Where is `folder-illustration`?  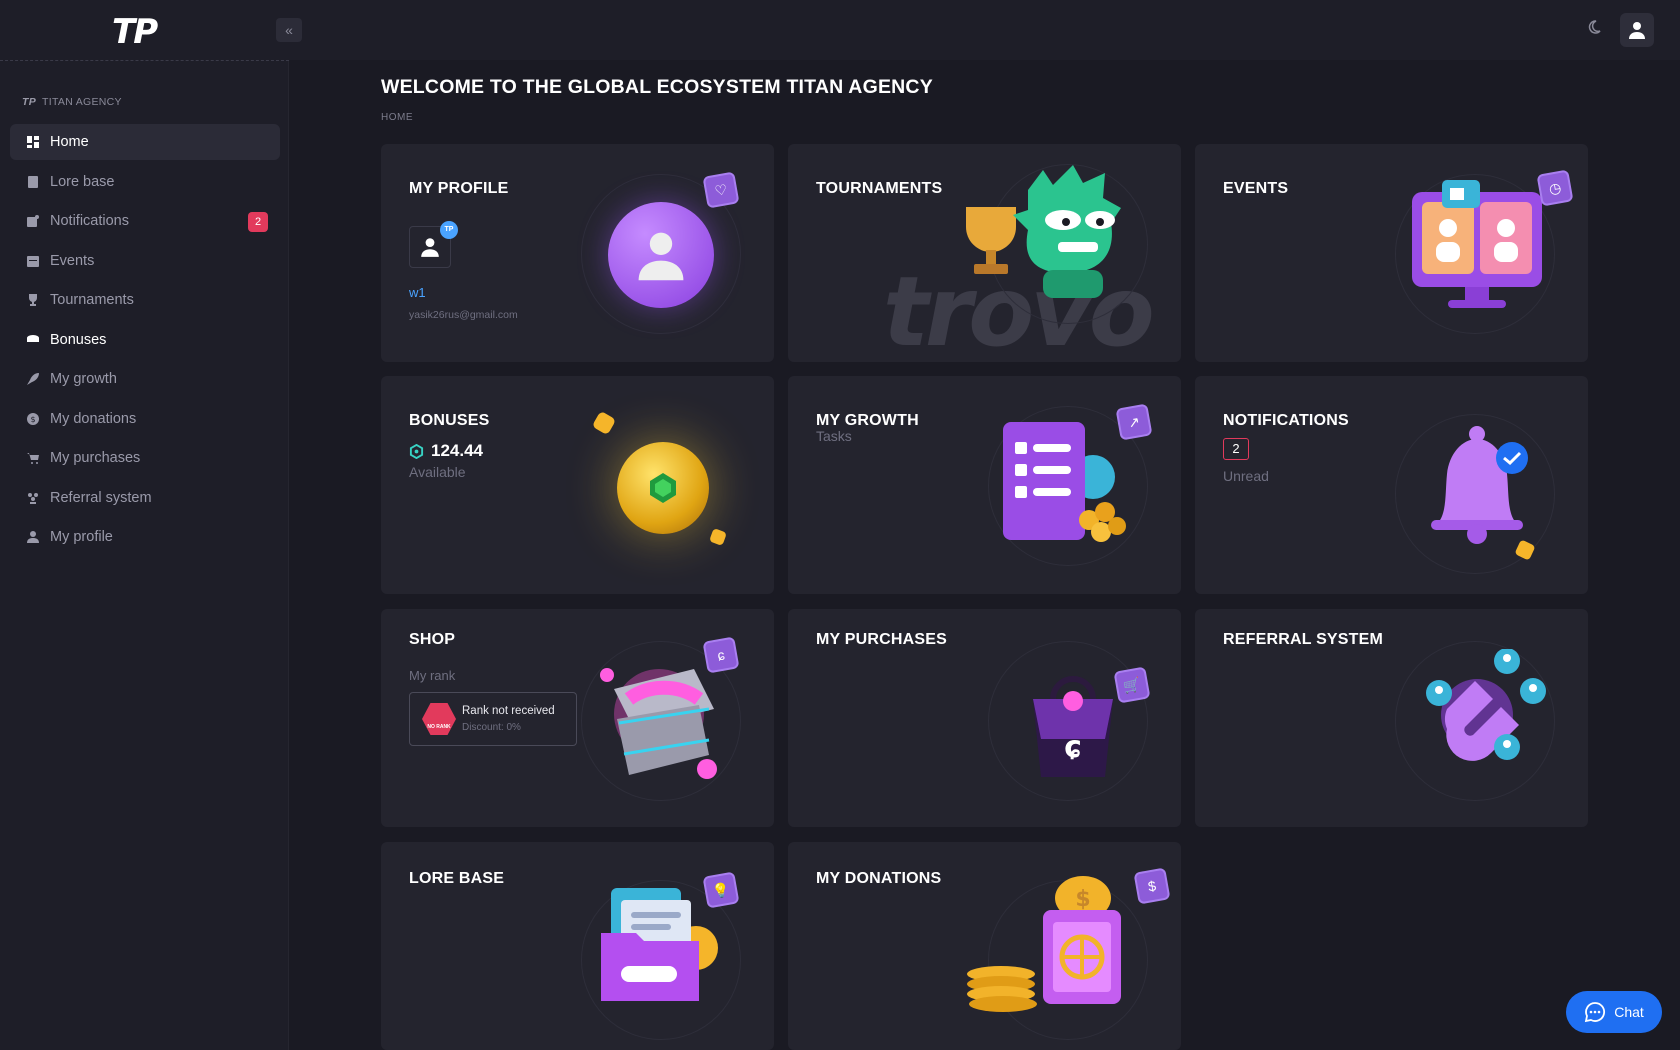
folder-illustration is located at coordinates (659, 944).